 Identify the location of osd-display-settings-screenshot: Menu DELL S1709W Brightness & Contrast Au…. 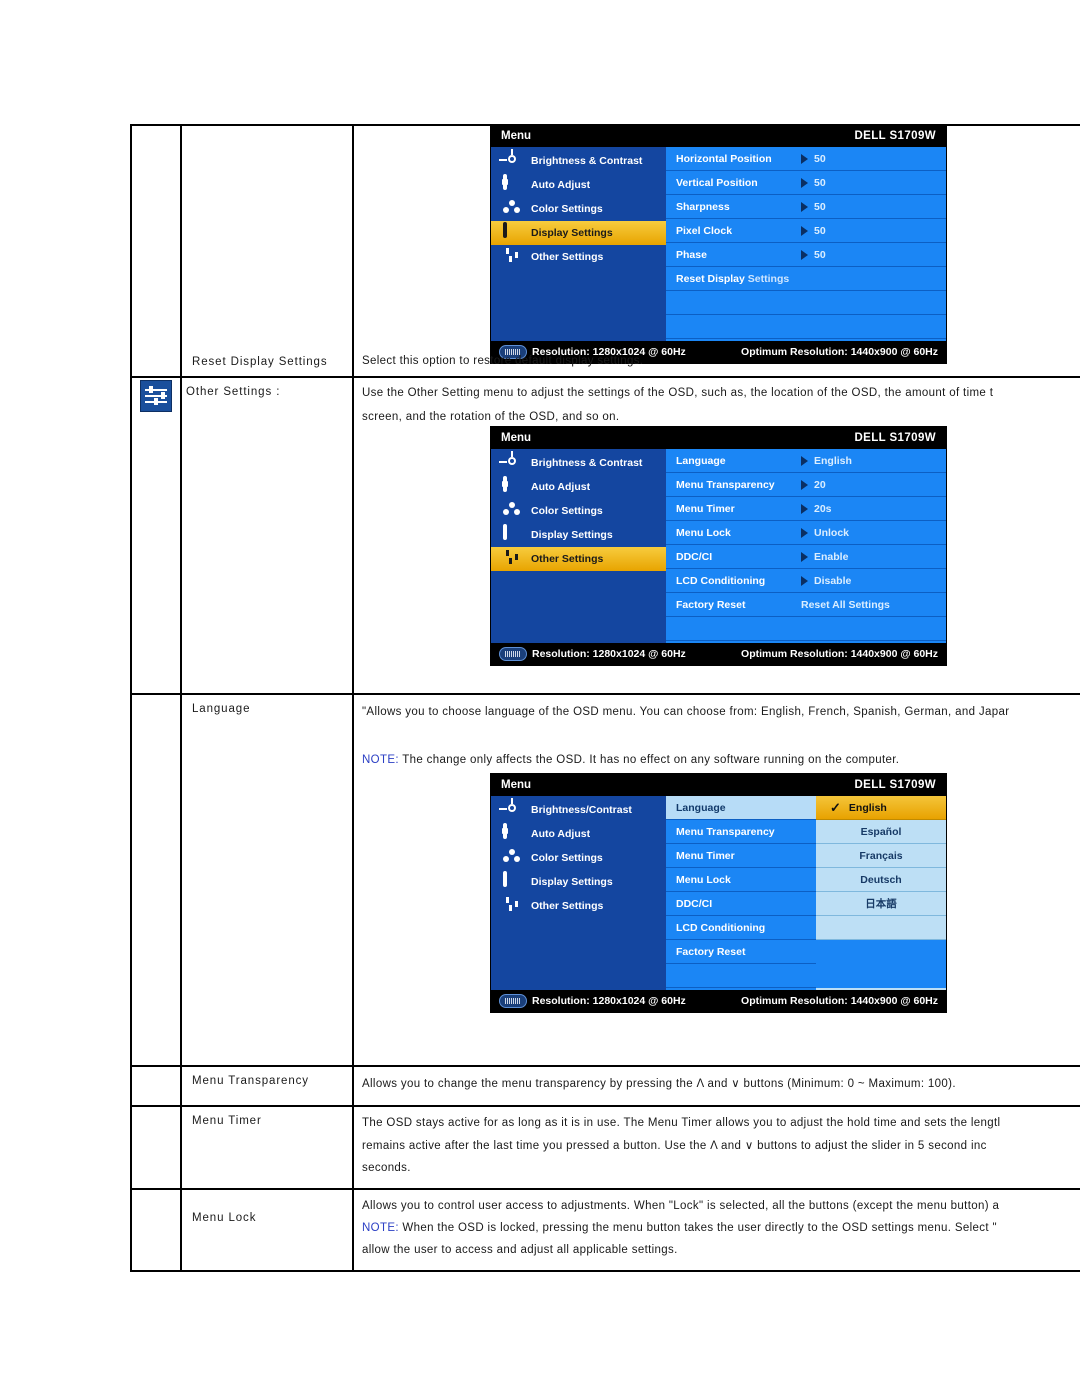
(718, 244).